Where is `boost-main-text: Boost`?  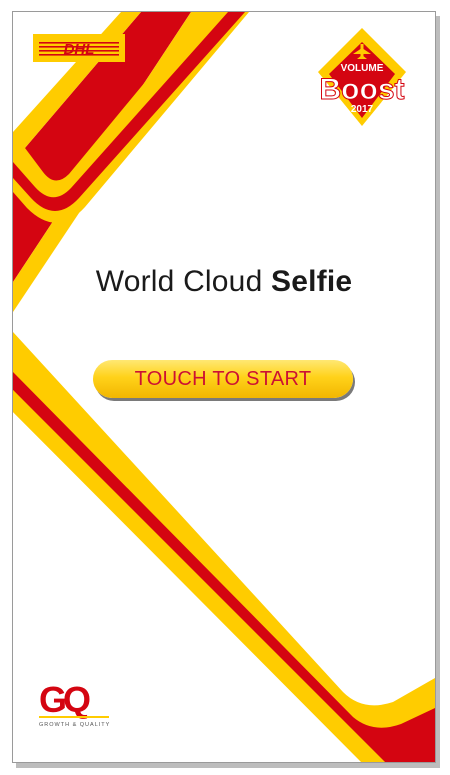 boost-main-text: Boost is located at coordinates (362, 89).